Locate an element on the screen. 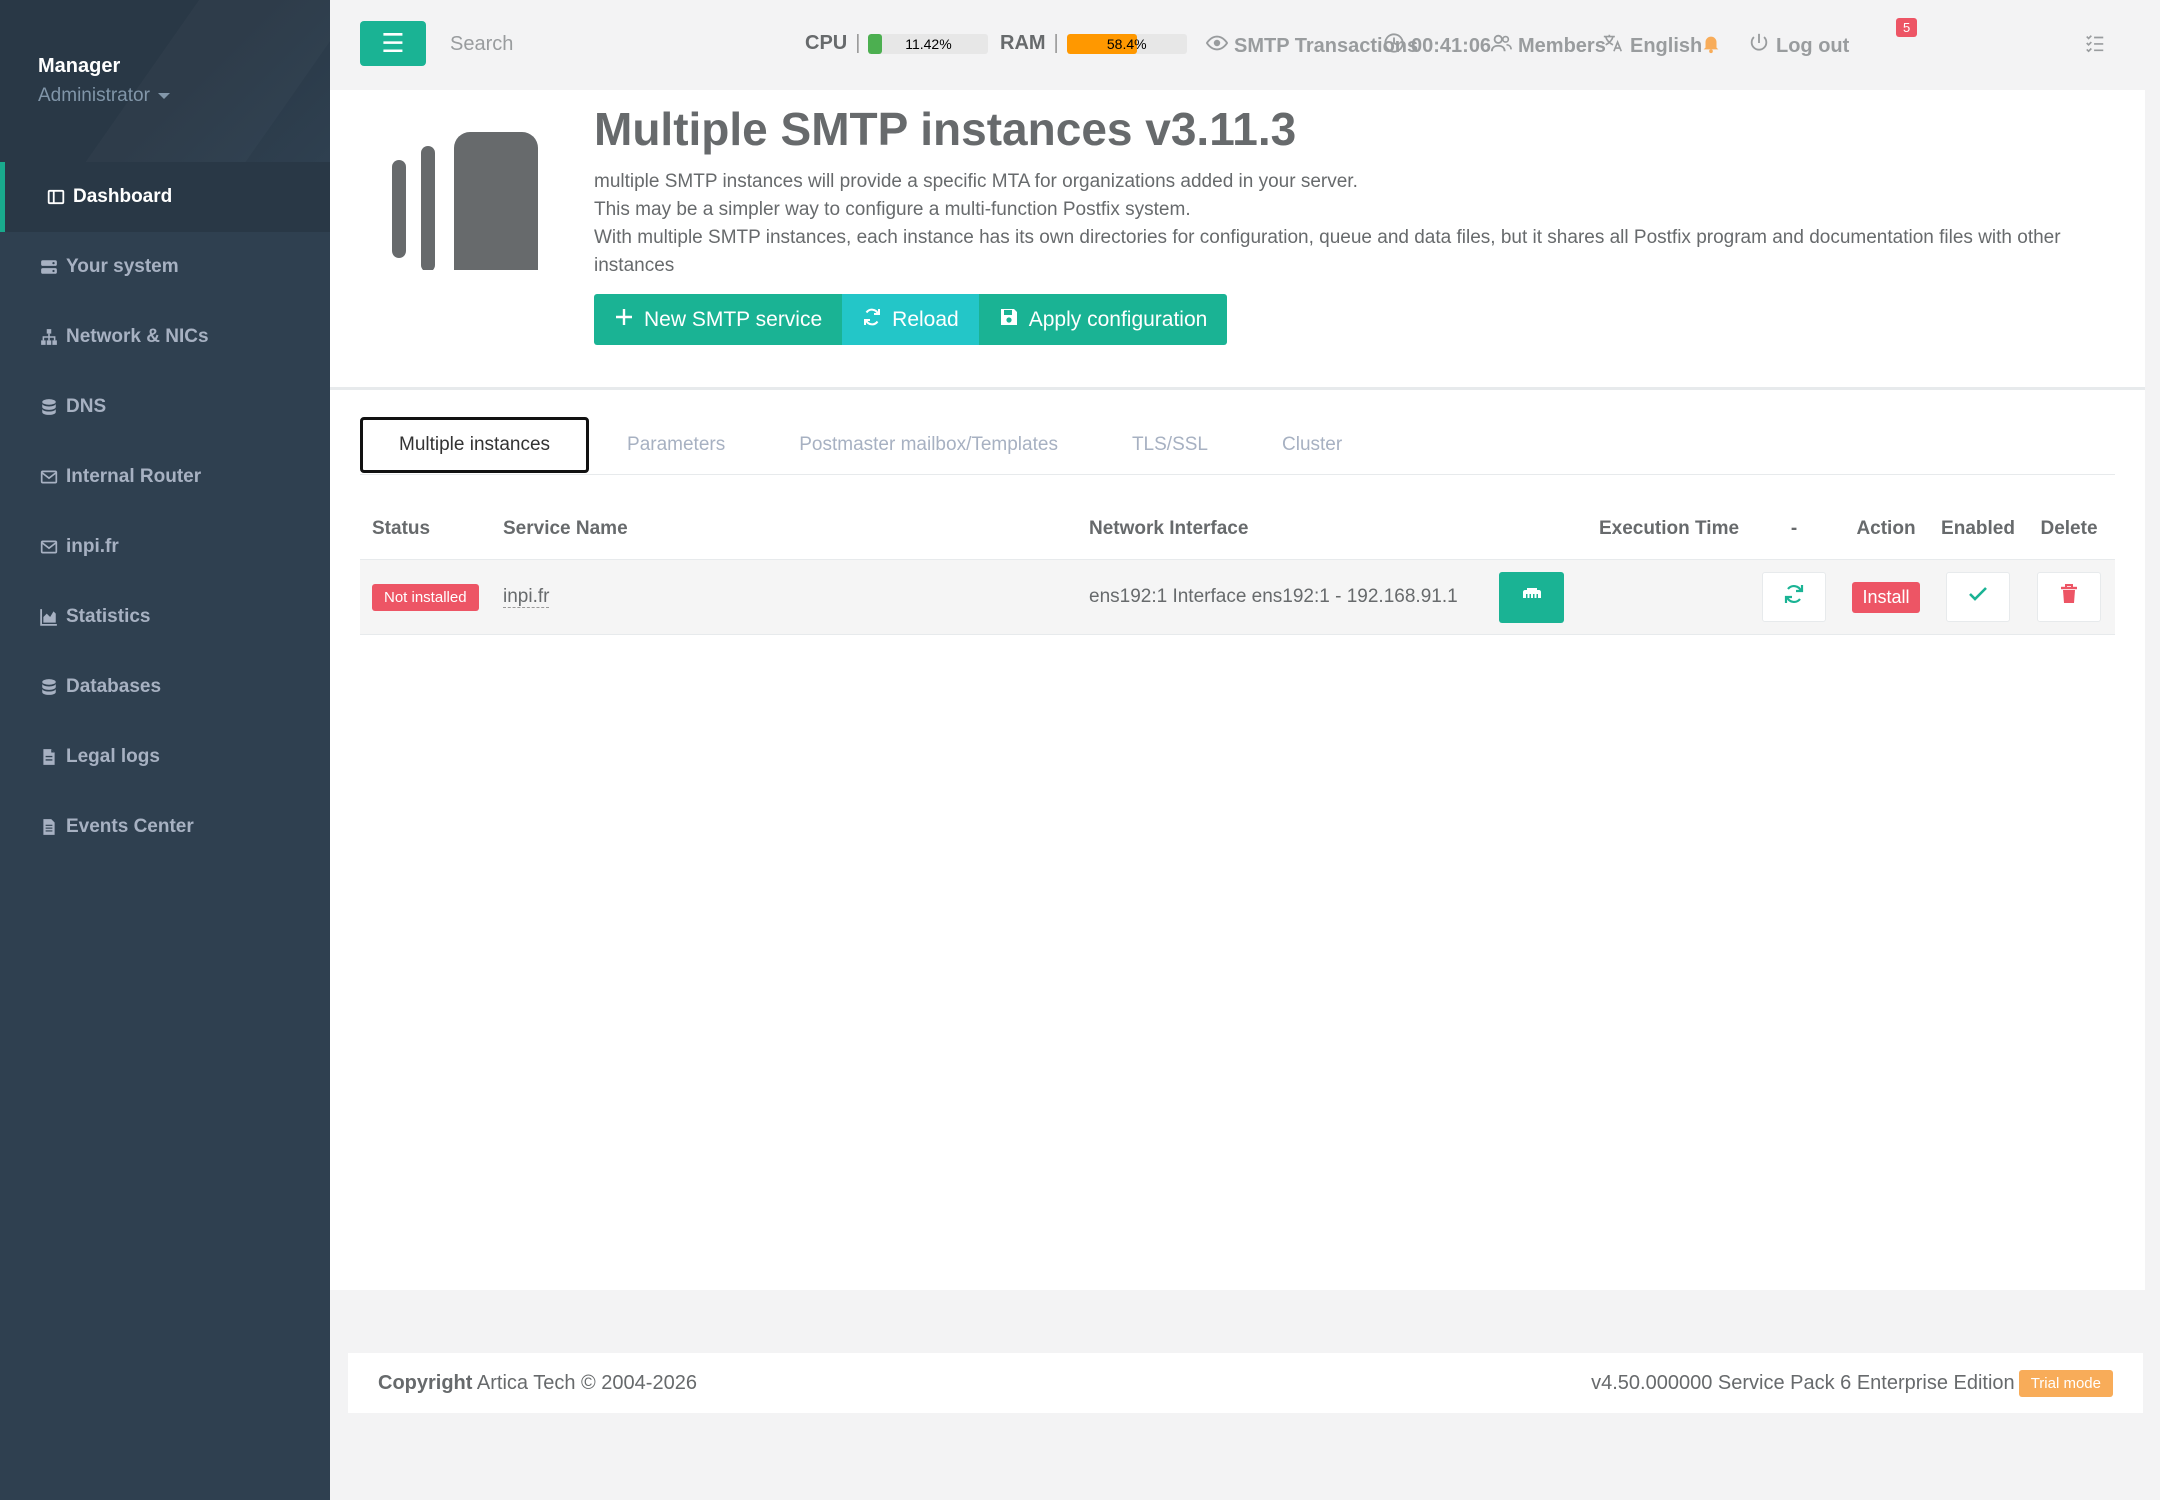  refresh-instance-button is located at coordinates (1794, 597).